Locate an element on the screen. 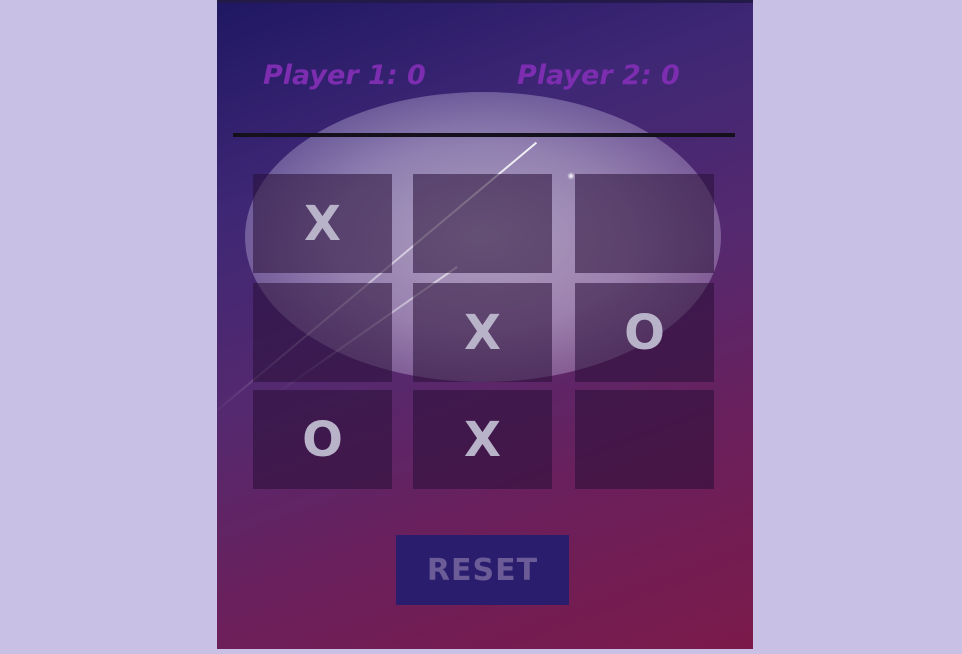 Image resolution: width=962 pixels, height=654 pixels. reset-button: RESET is located at coordinates (482, 570).